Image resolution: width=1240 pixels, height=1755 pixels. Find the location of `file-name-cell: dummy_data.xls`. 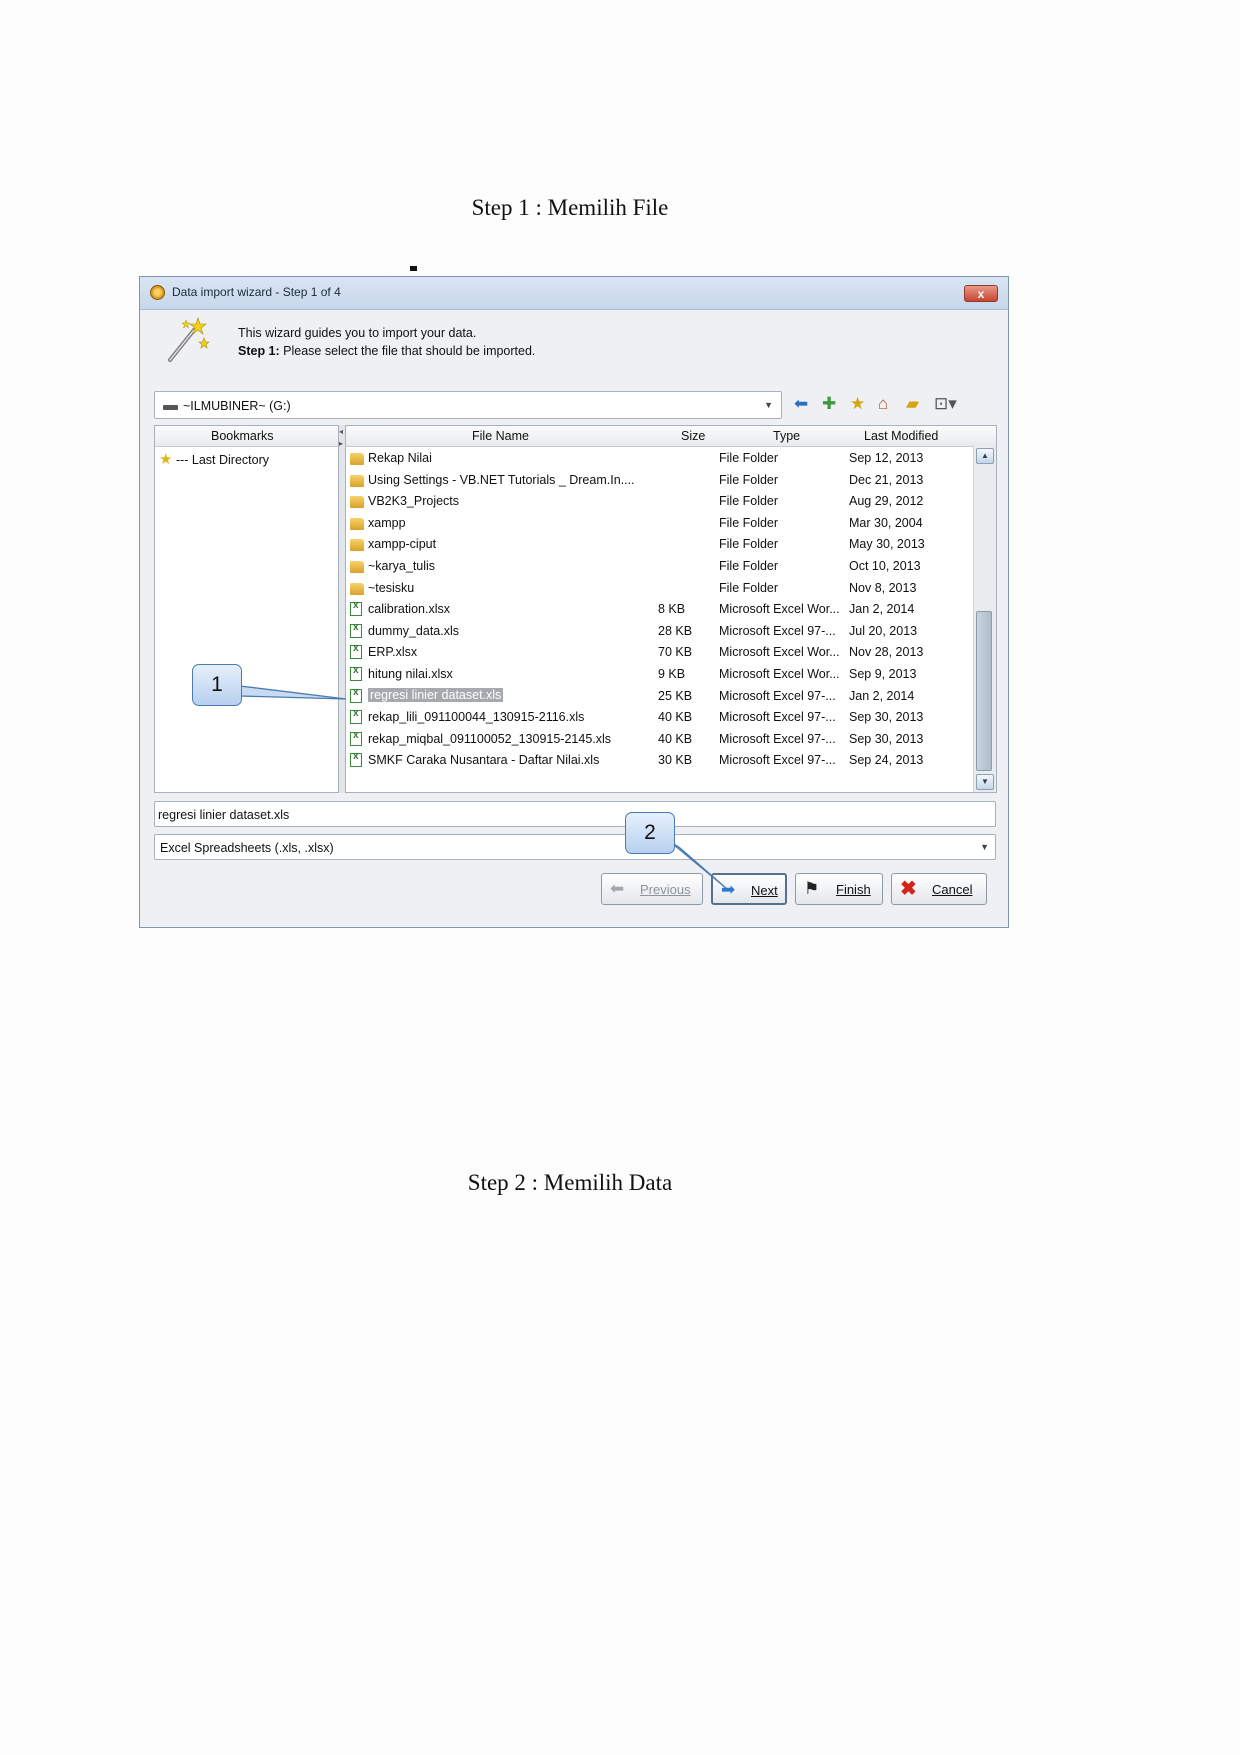

file-name-cell: dummy_data.xls is located at coordinates (414, 630).